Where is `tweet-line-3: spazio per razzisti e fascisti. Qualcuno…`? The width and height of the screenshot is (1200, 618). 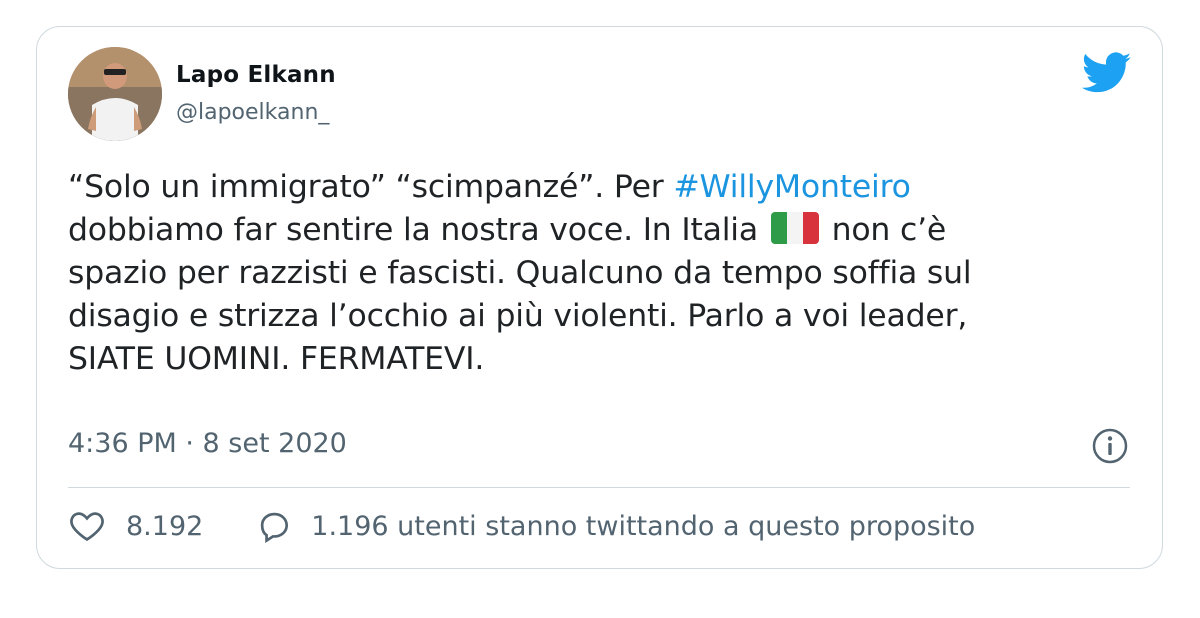
tweet-line-3: spazio per razzisti e fascisti. Qualcuno… is located at coordinates (520, 273).